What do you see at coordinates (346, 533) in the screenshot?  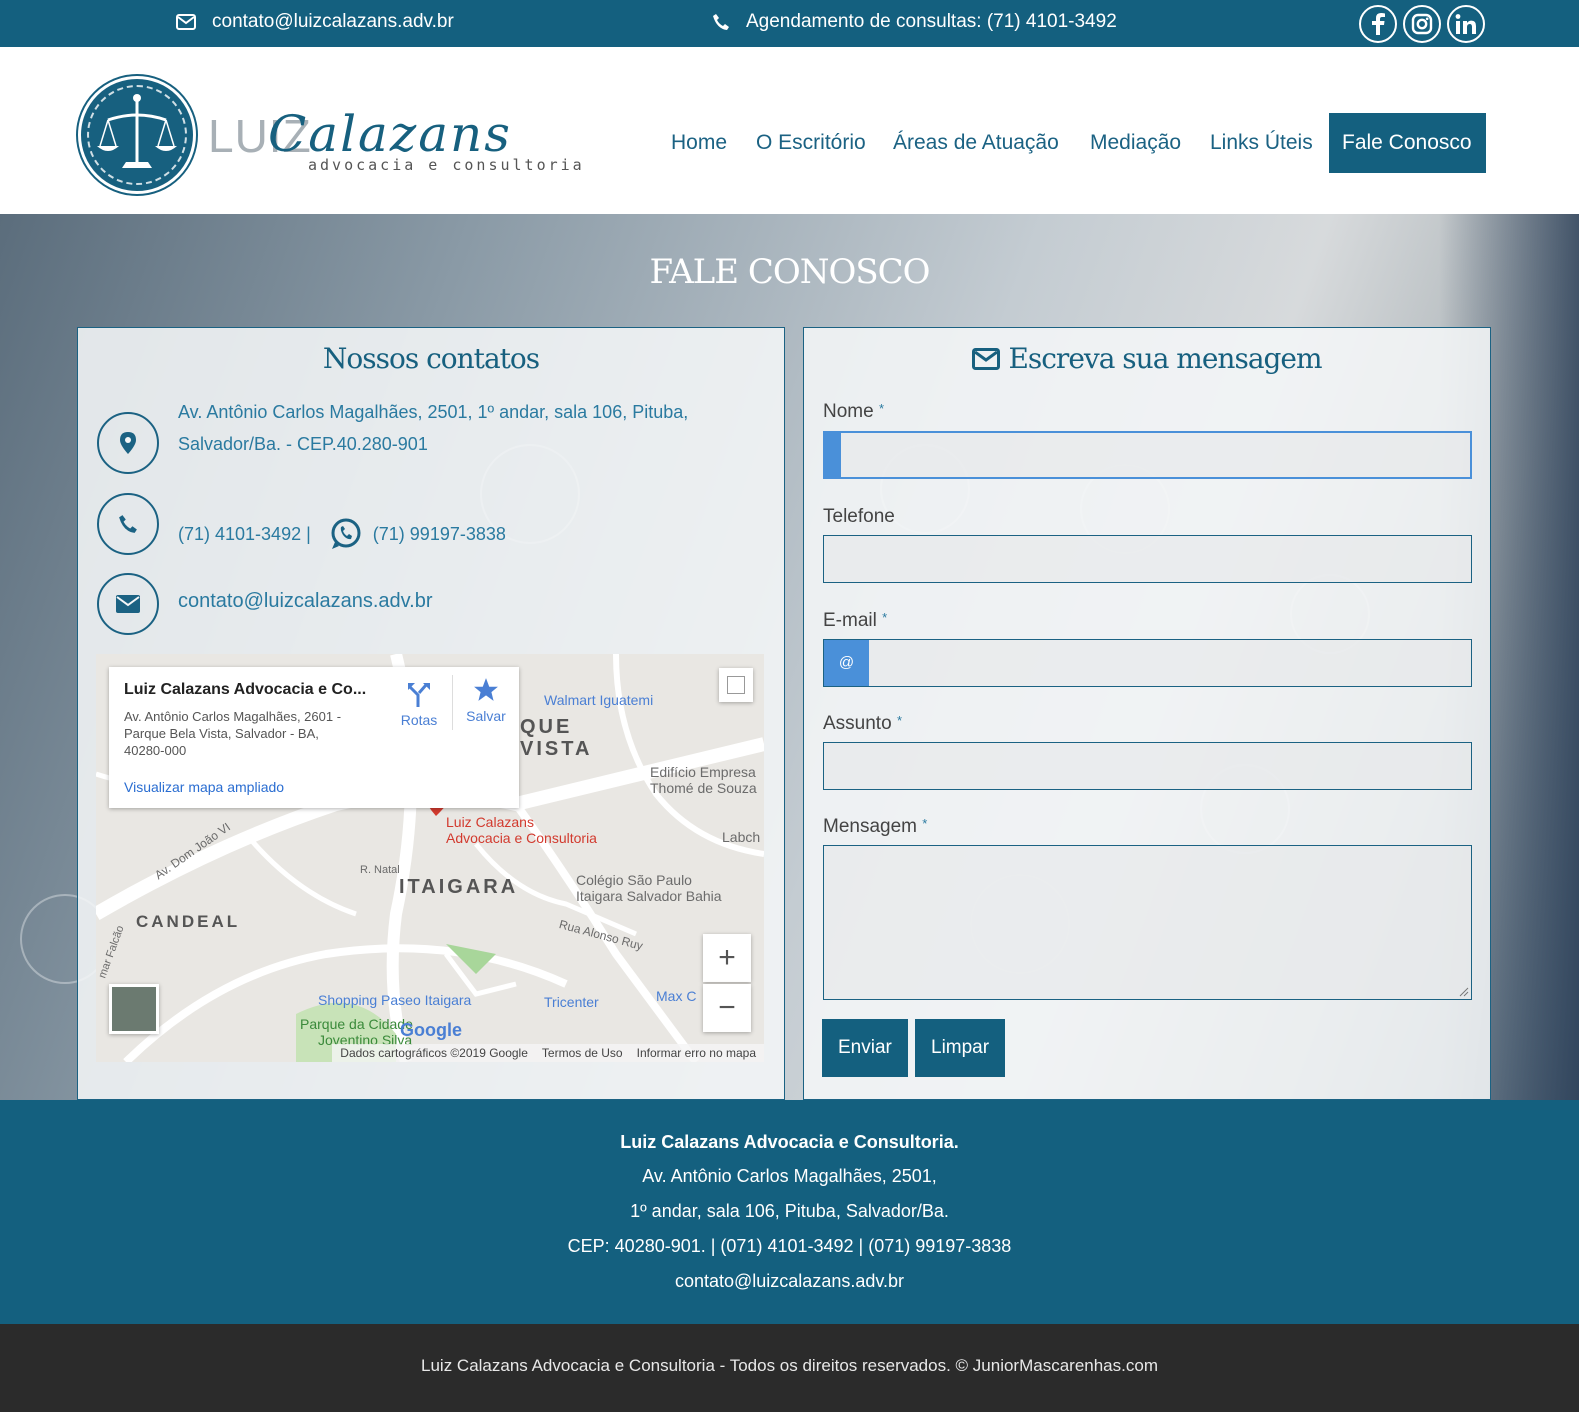 I see `whatsapp-icon` at bounding box center [346, 533].